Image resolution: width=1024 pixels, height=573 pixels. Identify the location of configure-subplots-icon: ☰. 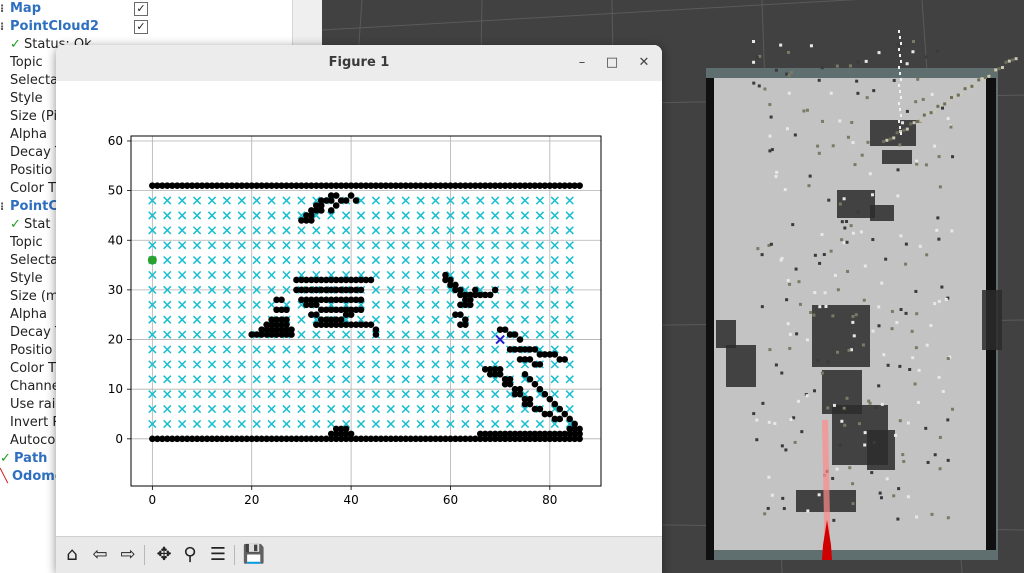
(218, 555).